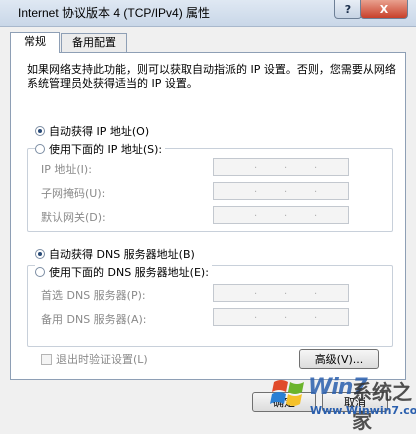 Image resolution: width=416 pixels, height=434 pixels. I want to click on tab-alternate-config: 备用配置, so click(94, 42).